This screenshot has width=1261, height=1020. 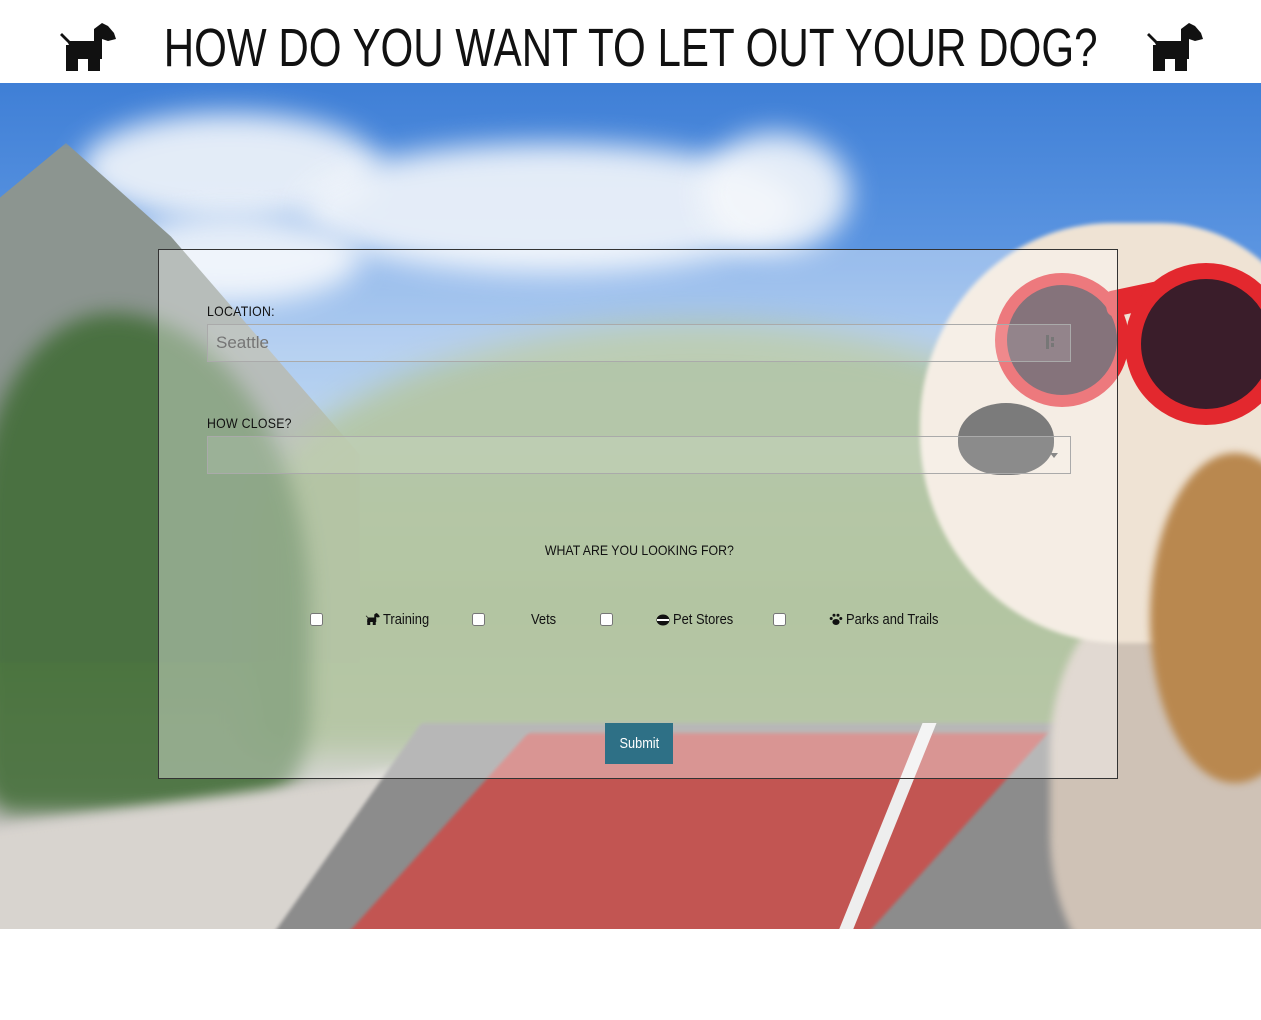 I want to click on chevron-down-icon, so click(x=1054, y=455).